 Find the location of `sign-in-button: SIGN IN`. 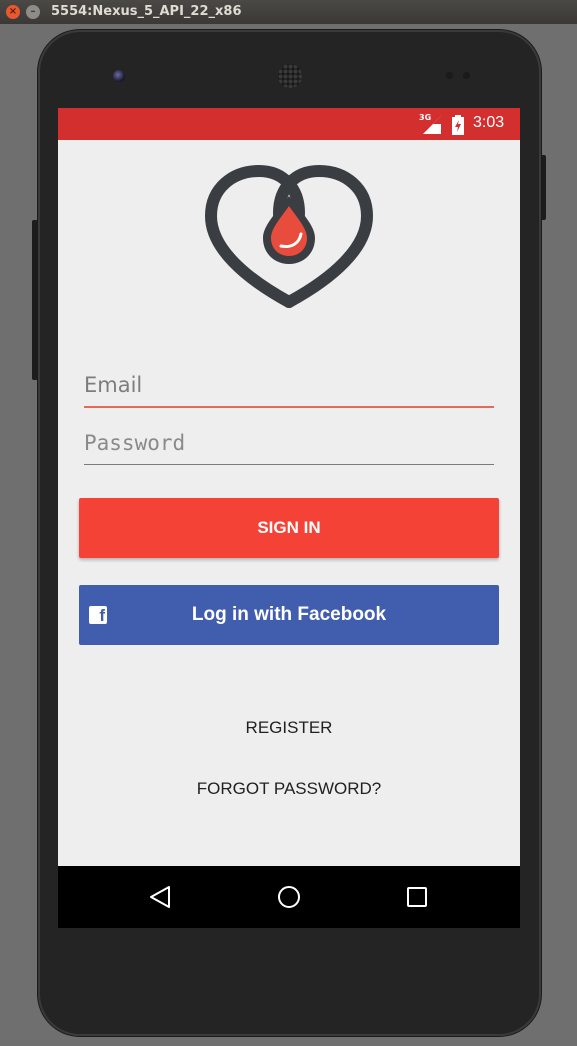

sign-in-button: SIGN IN is located at coordinates (289, 528).